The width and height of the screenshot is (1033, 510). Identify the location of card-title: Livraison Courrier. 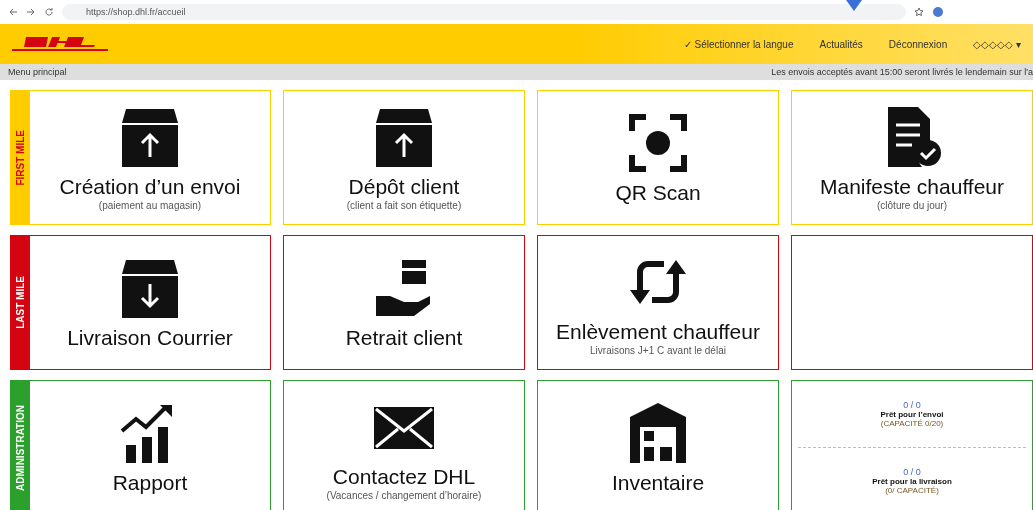
(150, 337).